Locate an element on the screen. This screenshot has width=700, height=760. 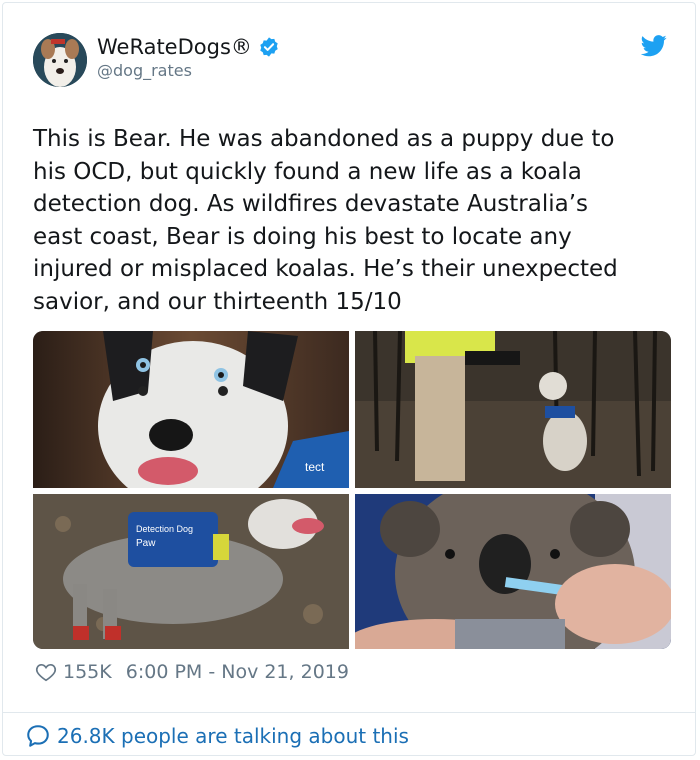
heart-icon is located at coordinates (46, 672).